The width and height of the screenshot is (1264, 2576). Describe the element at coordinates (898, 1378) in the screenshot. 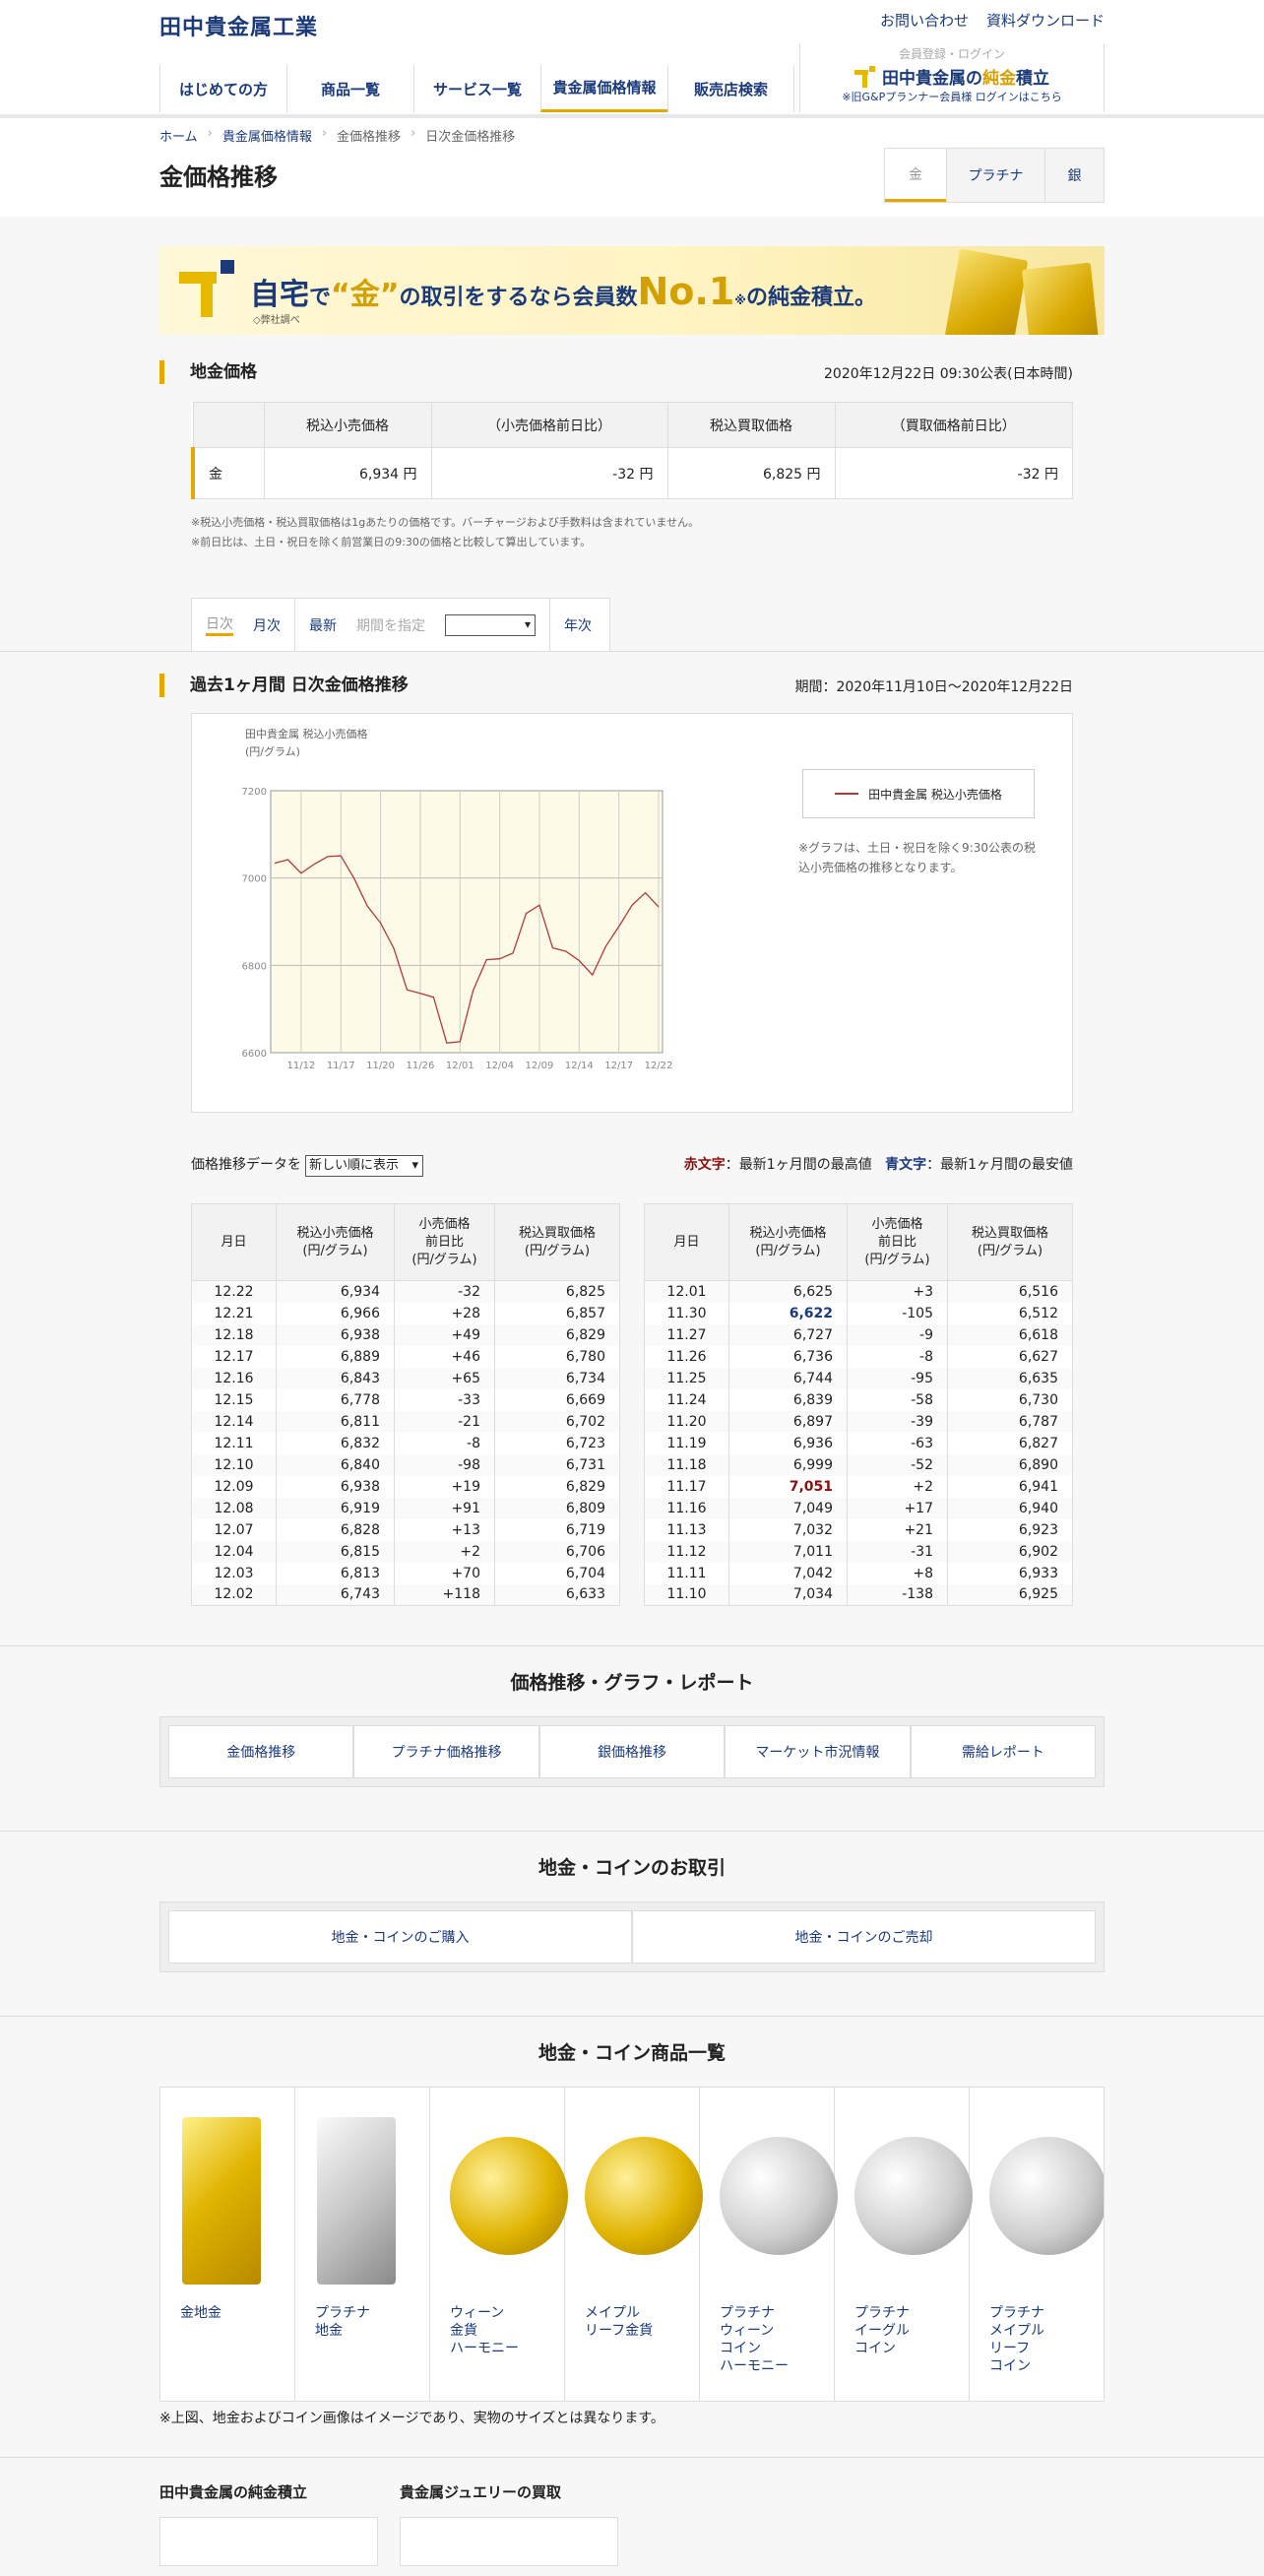

I see `table-cell: -95` at that location.